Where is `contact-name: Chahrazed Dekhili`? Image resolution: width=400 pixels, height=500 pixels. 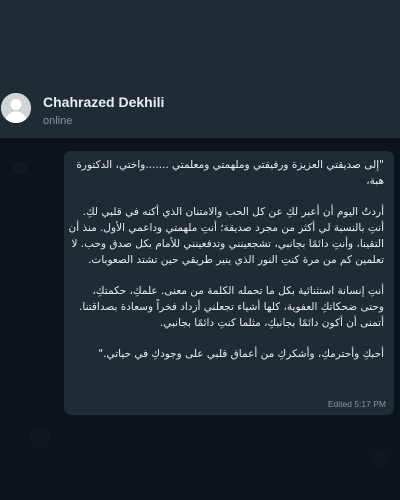 contact-name: Chahrazed Dekhili is located at coordinates (103, 102).